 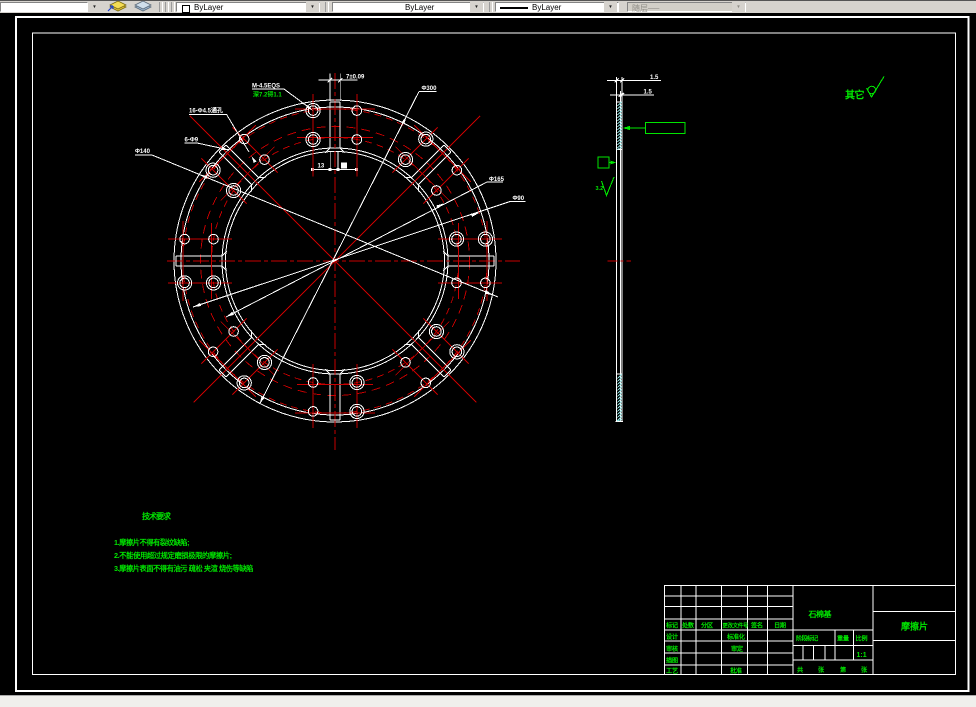 What do you see at coordinates (736, 637) in the screenshot?
I see `svg-text: 标准化` at bounding box center [736, 637].